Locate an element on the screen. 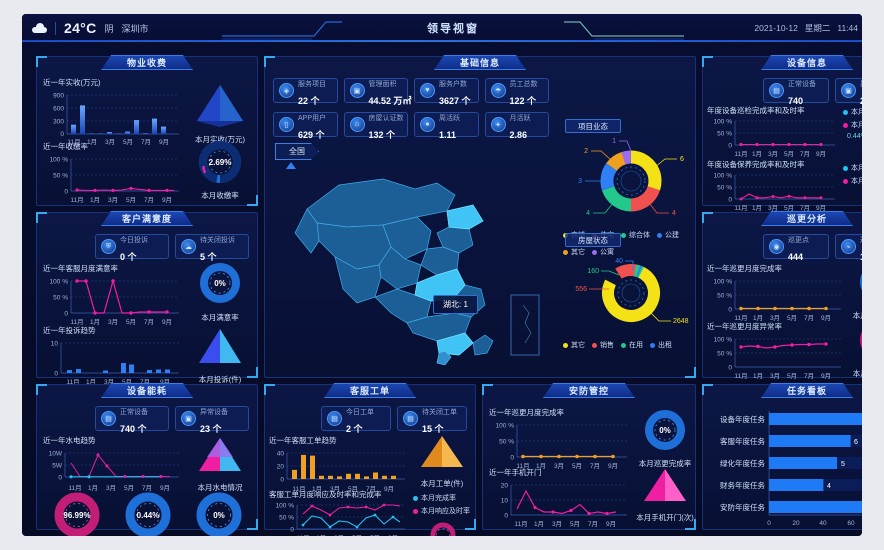 The height and width of the screenshot is (550, 884). work-order-kpi: 本月工单(件) is located at coordinates (442, 461).